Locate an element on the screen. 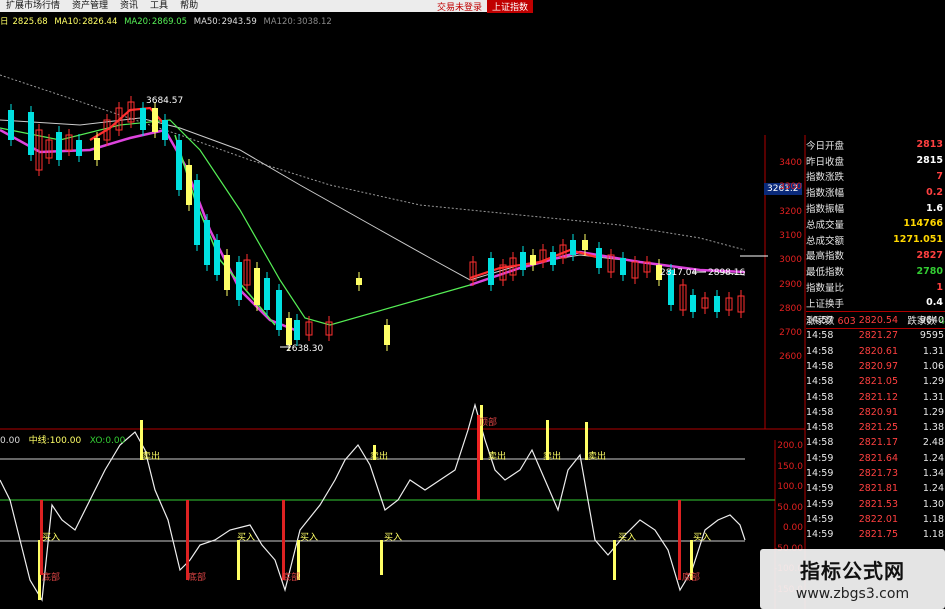 This screenshot has height=609, width=945. tick-volume: 1.31 is located at coordinates (933, 351).